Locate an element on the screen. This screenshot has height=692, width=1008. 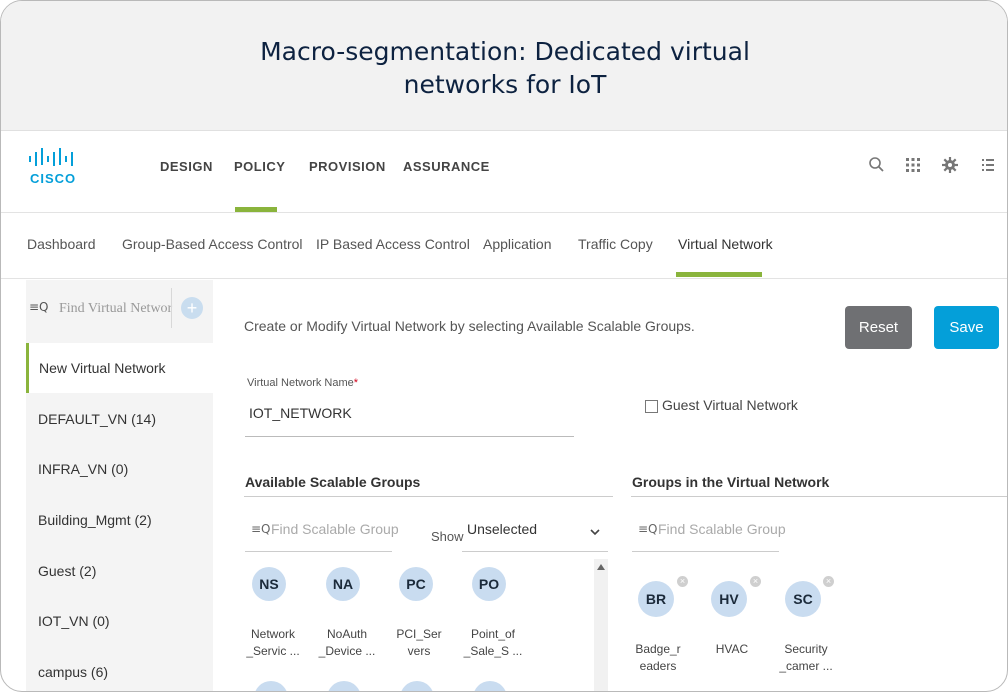
group-label-line: PCI_Ser is located at coordinates (419, 634).